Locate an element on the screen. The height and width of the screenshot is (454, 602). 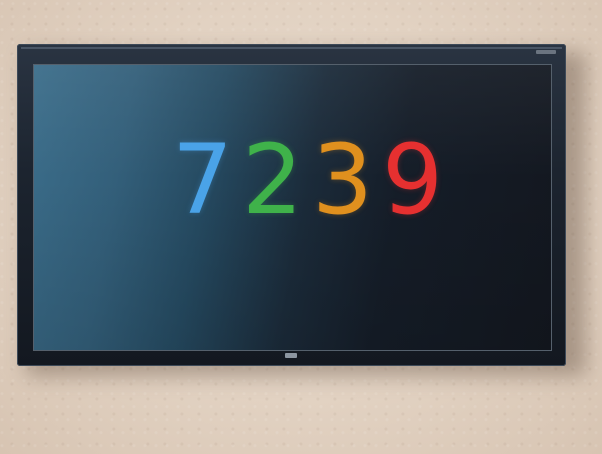
bezel-highlight is located at coordinates (291, 48).